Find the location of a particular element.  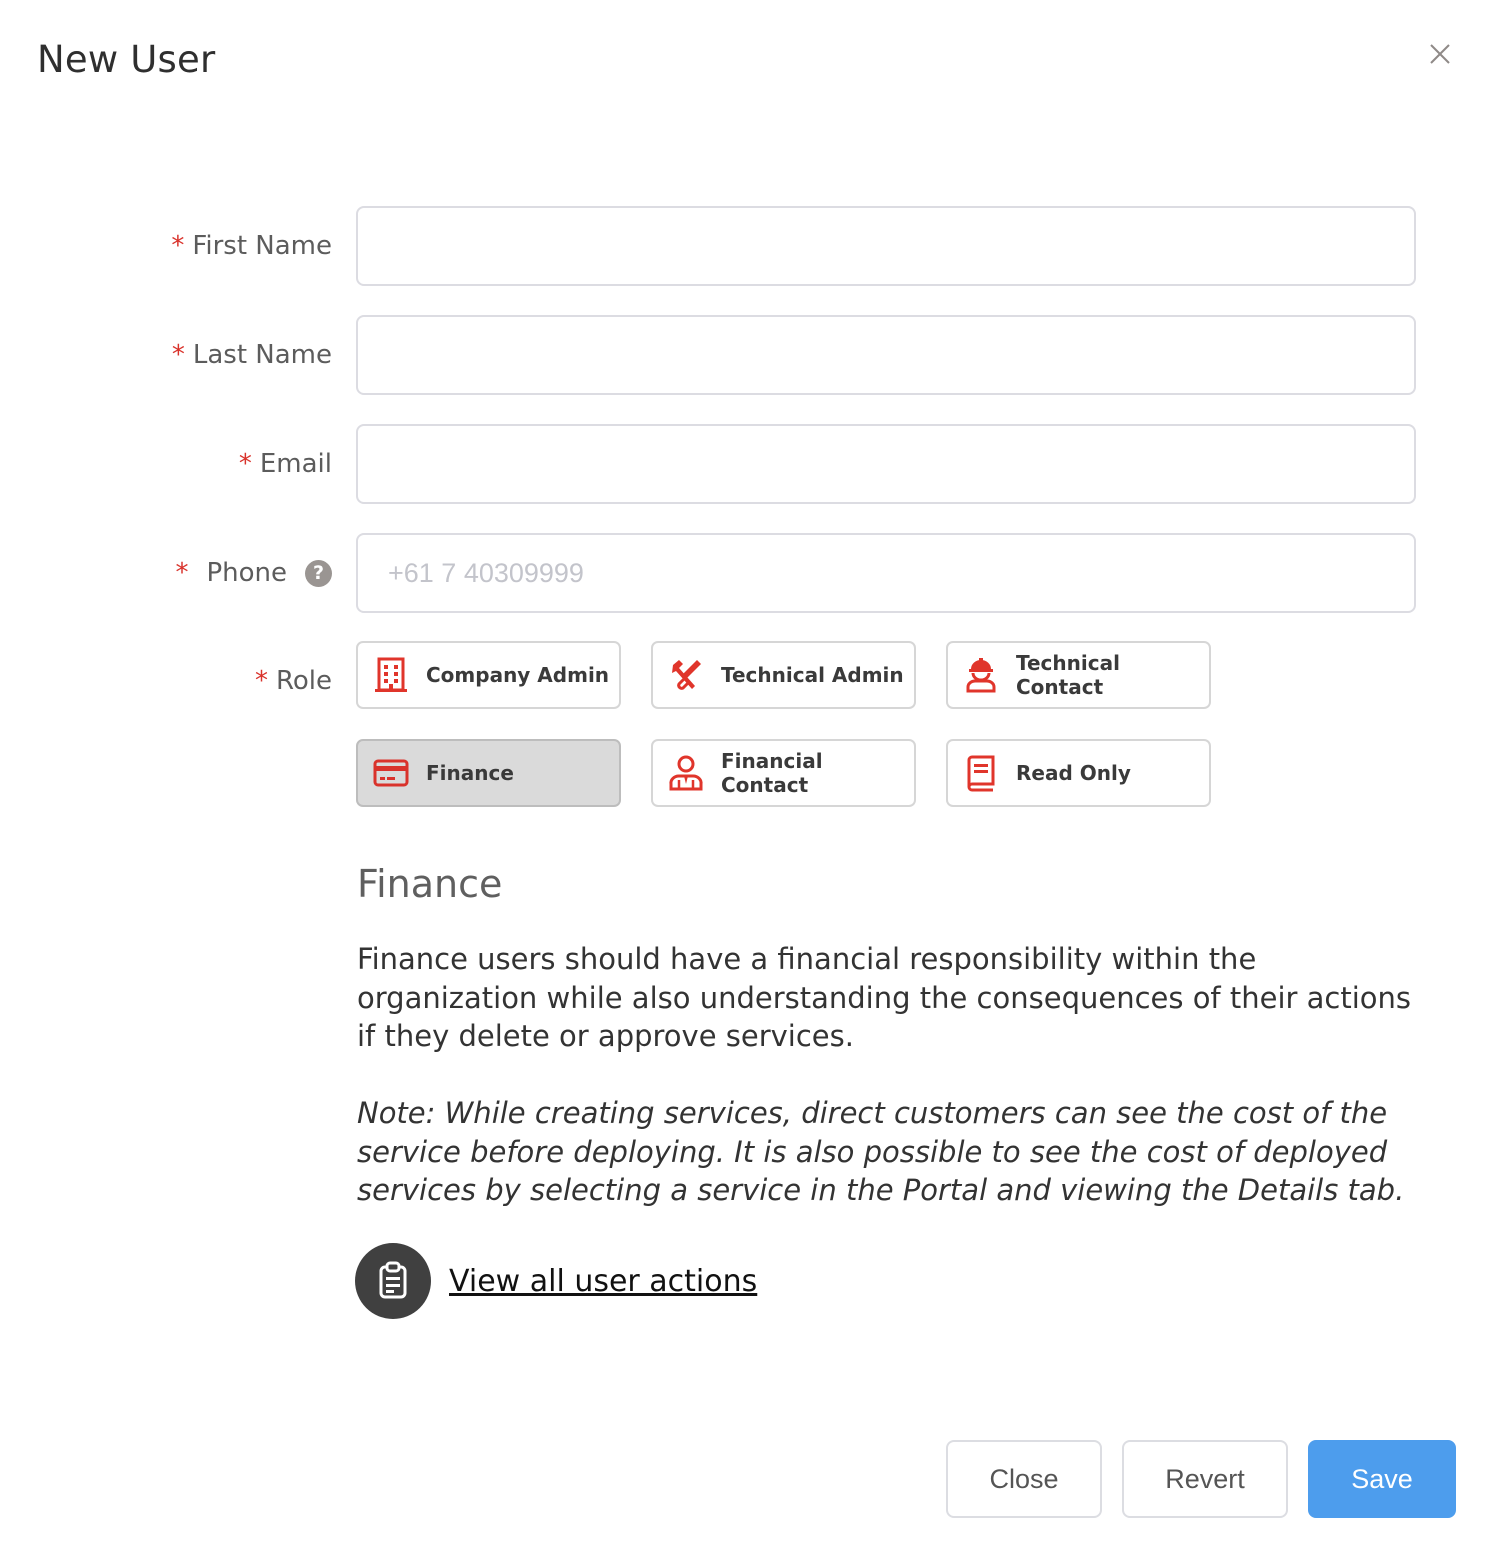

phone-label: * Phone ? is located at coordinates (253, 573).